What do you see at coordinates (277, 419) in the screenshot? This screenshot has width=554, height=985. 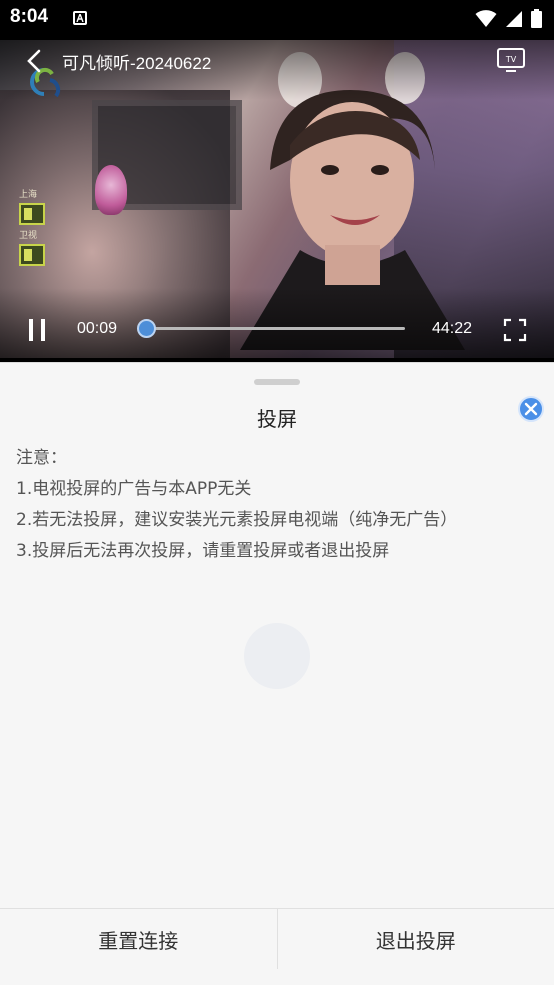 I see `sheet-title: 投屏` at bounding box center [277, 419].